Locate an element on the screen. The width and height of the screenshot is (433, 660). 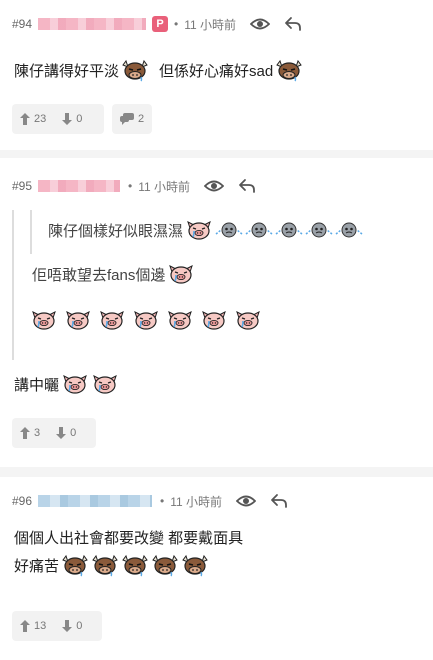
post-text: 但係好心痛好sad is located at coordinates (216, 71).